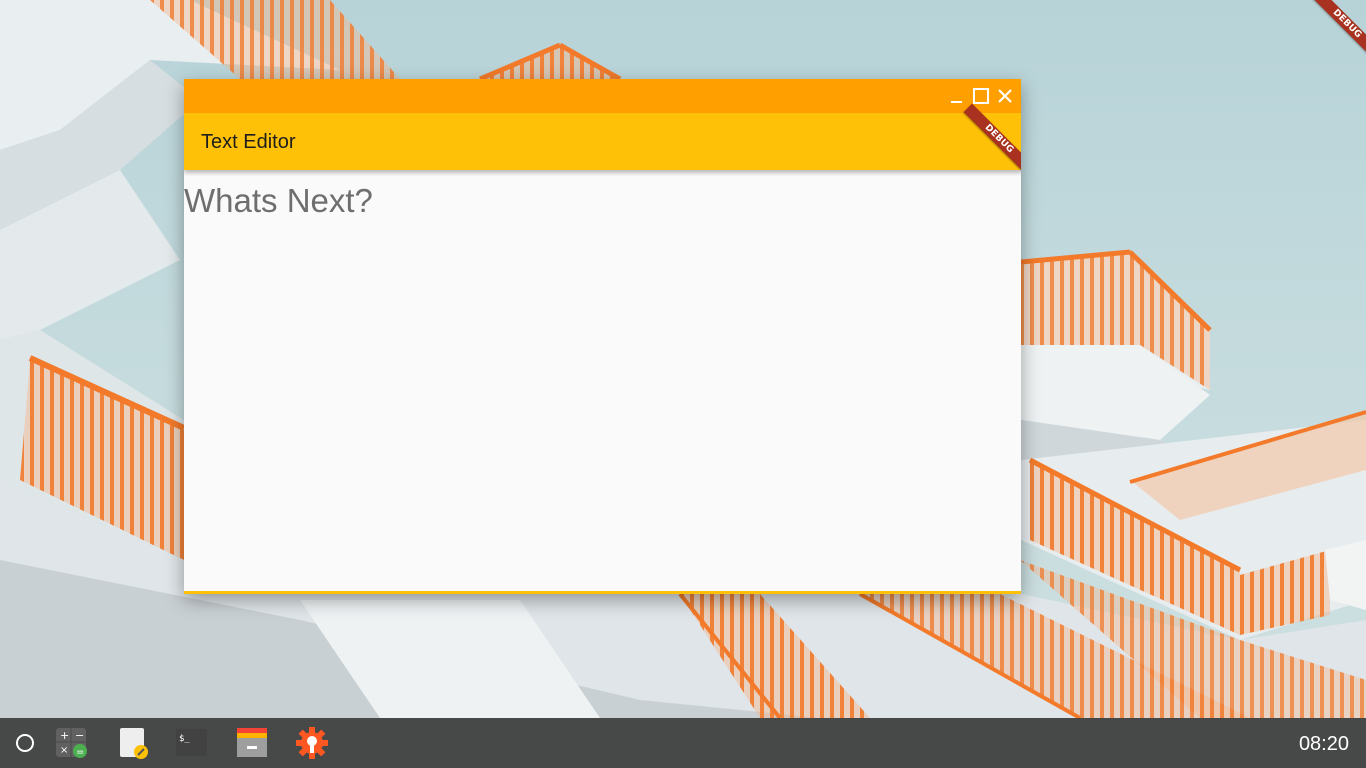 The width and height of the screenshot is (1366, 768). What do you see at coordinates (981, 96) in the screenshot?
I see `maximize-icon` at bounding box center [981, 96].